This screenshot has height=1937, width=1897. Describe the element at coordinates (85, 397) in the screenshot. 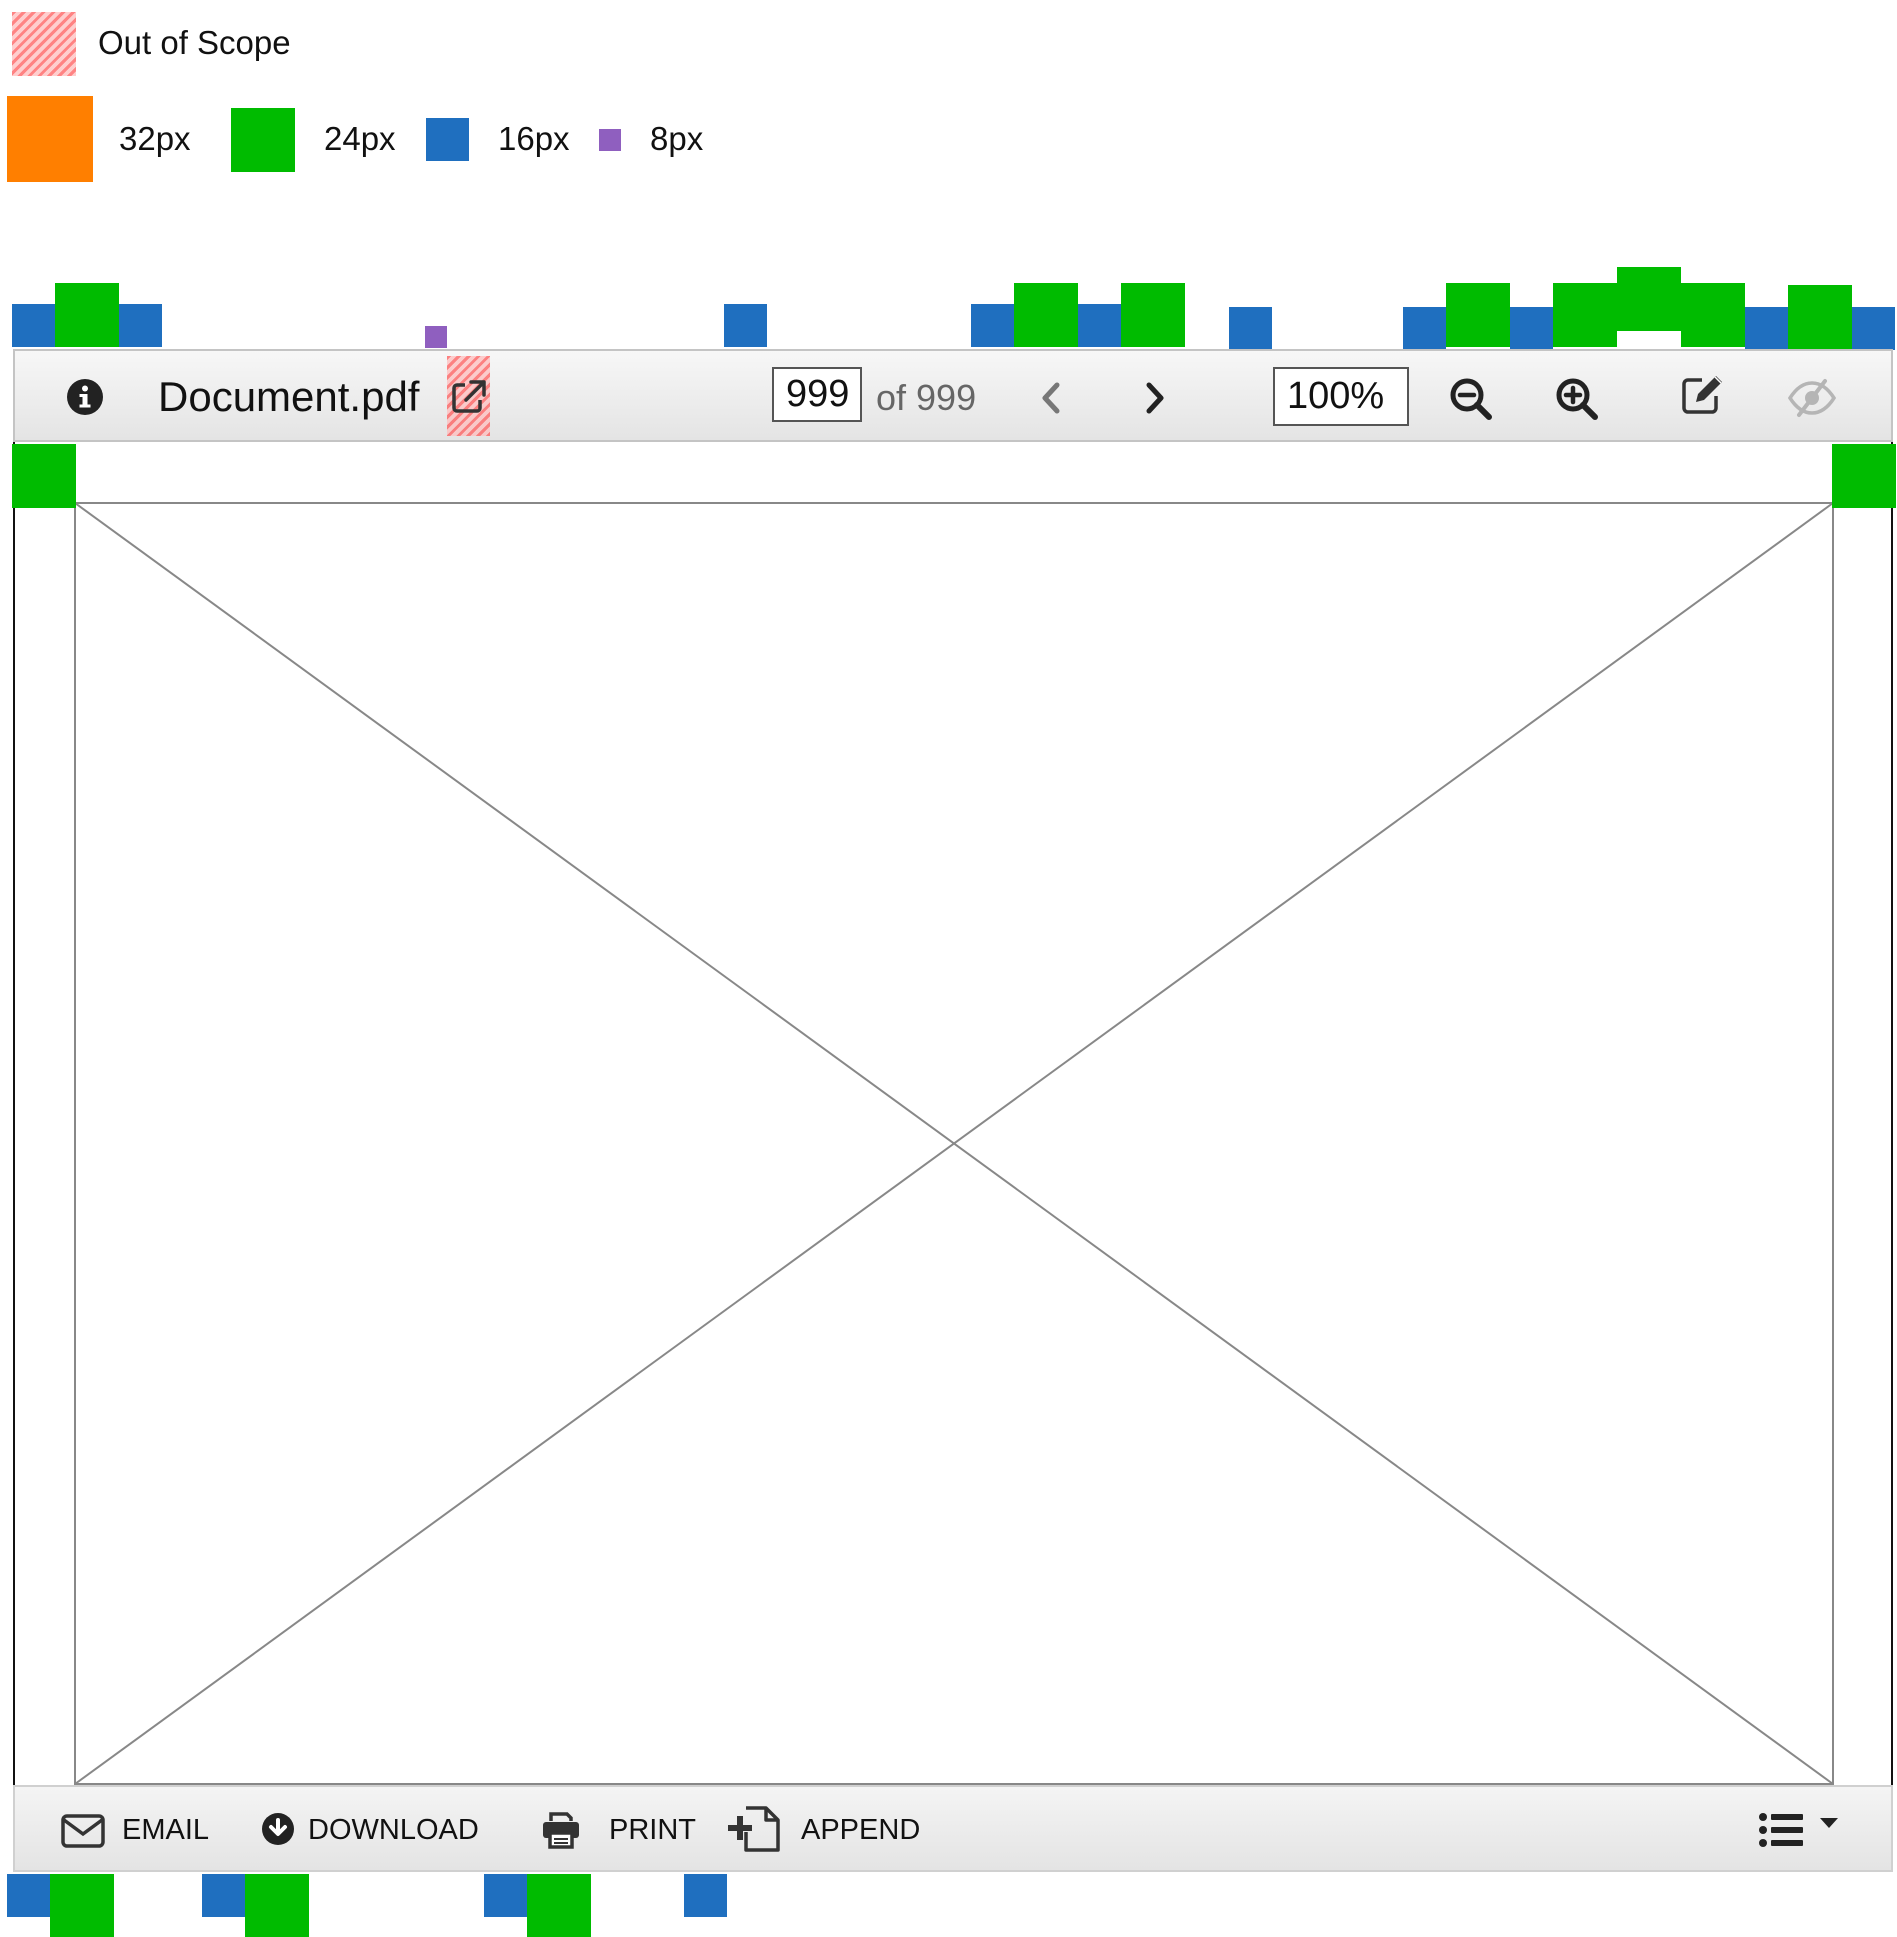

I see `info-circle-icon` at that location.